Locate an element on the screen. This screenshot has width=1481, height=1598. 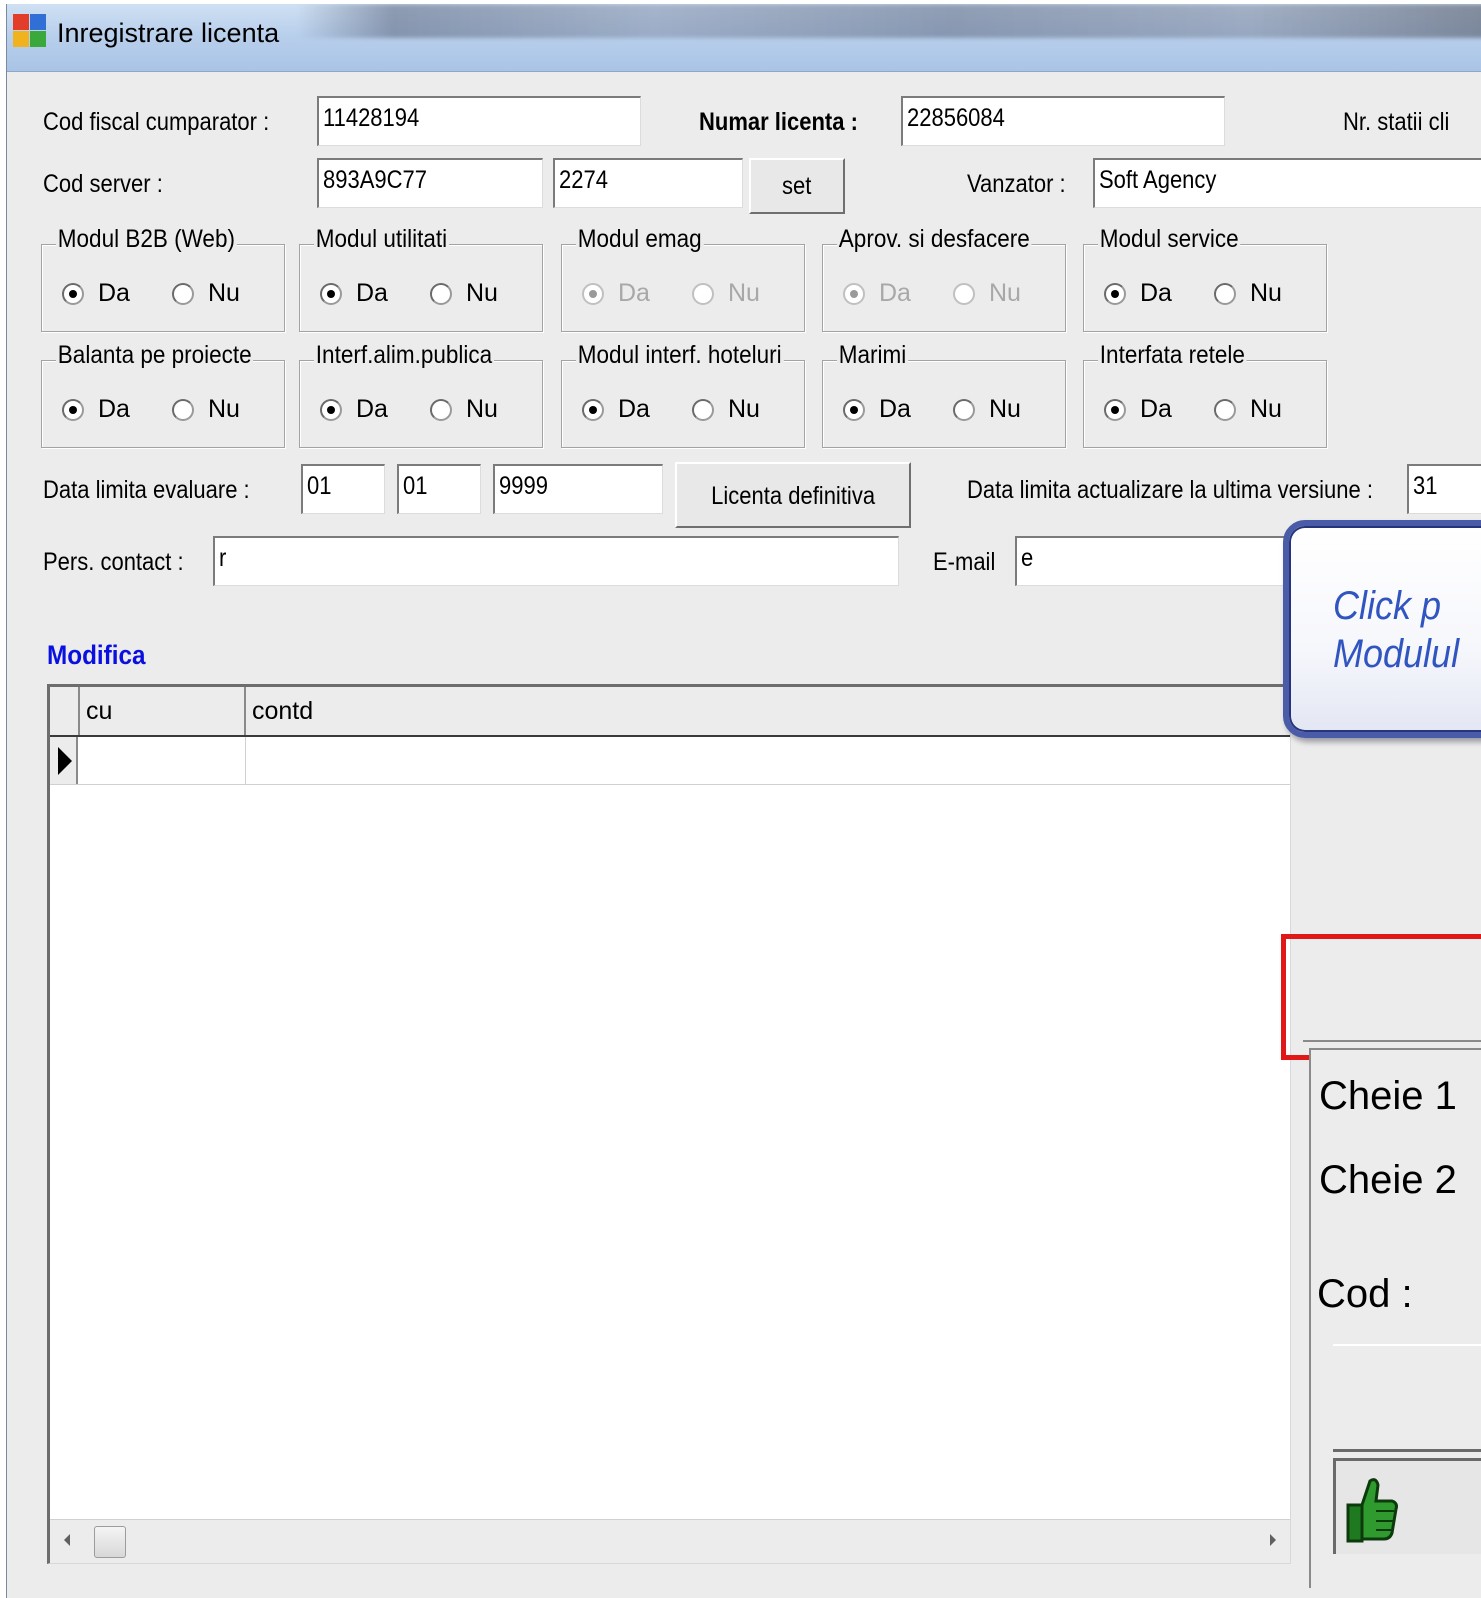
data-month-input: 01 is located at coordinates (439, 489).